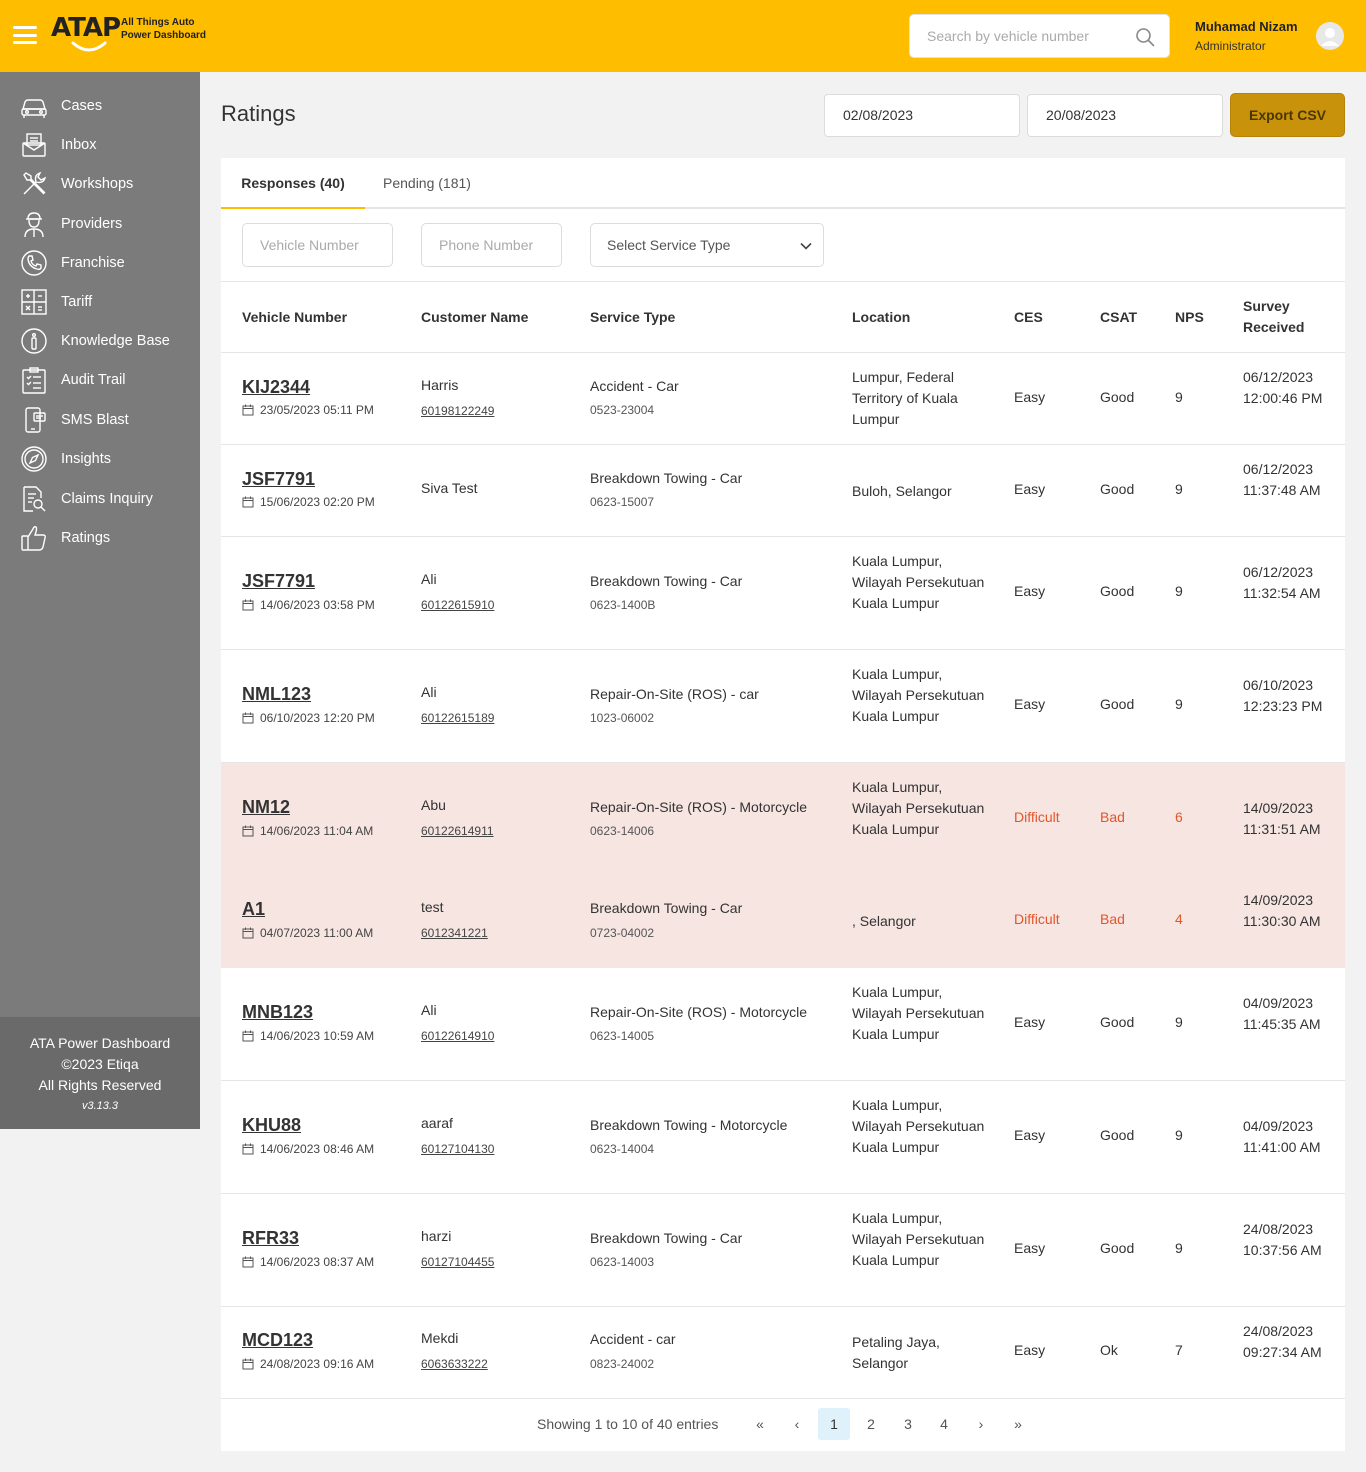 This screenshot has width=1366, height=1472. I want to click on vehicle-number-link: NML123, so click(276, 694).